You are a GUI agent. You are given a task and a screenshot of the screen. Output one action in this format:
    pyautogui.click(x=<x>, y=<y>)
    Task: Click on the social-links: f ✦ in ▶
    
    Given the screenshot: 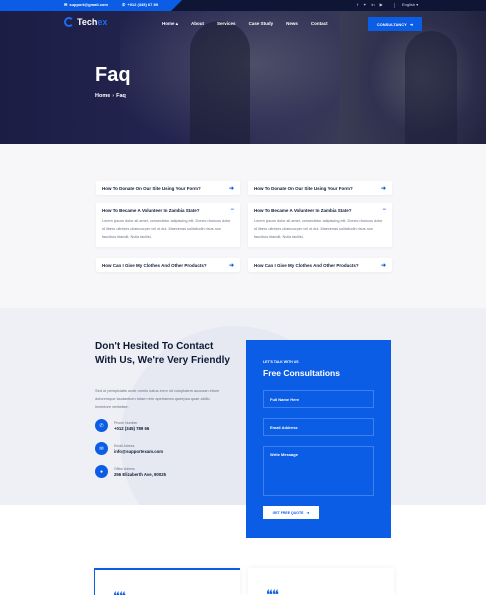 What is the action you would take?
    pyautogui.click(x=370, y=4)
    